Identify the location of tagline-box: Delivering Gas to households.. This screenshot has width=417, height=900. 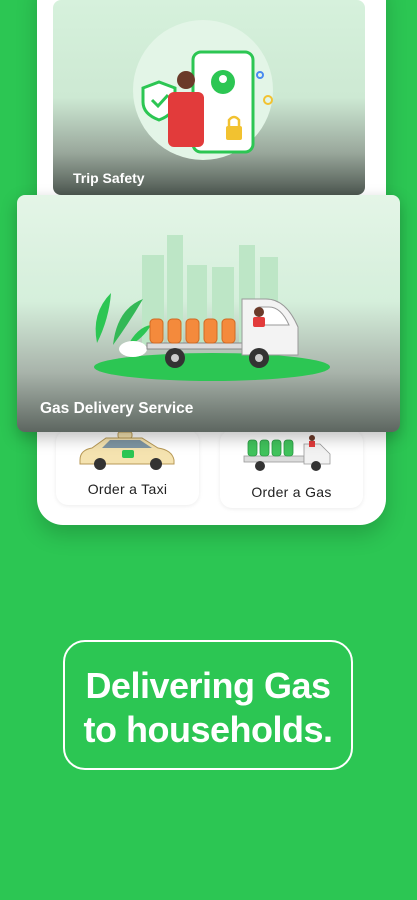
(208, 705).